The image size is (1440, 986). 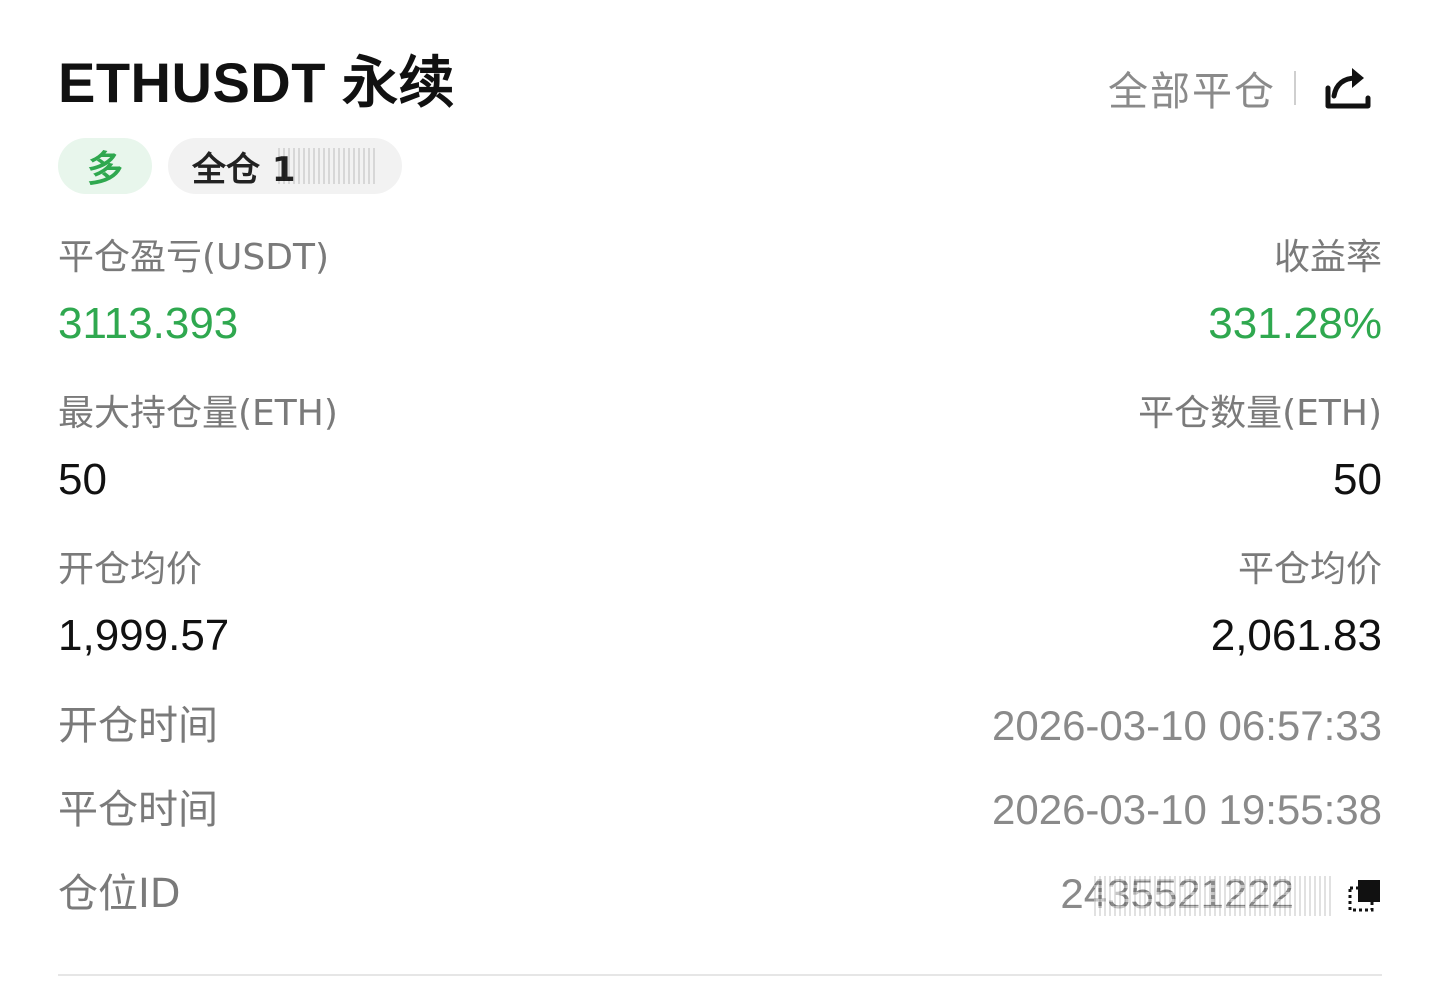 I want to click on close-pnl-label: 平仓盈亏(USDT), so click(x=194, y=257).